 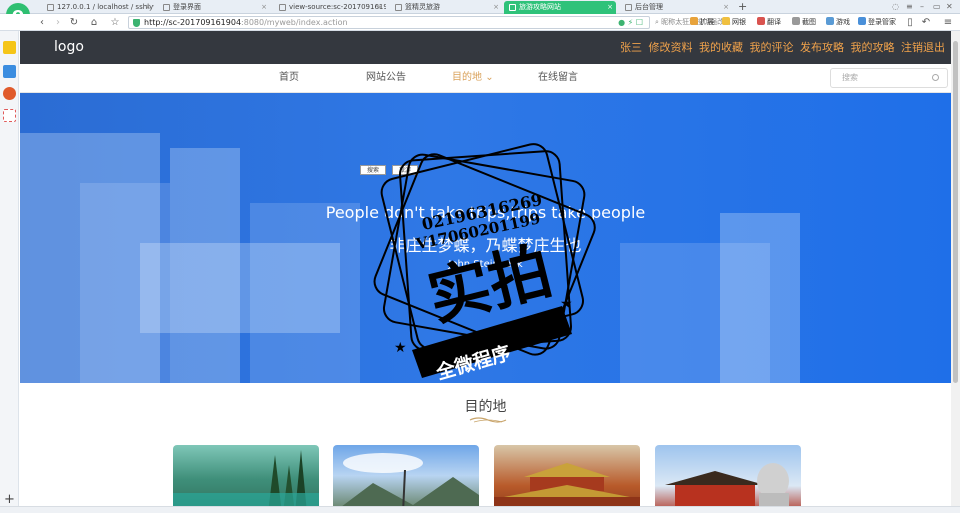 What do you see at coordinates (923, 47) in the screenshot?
I see `logout-link: 注销退出` at bounding box center [923, 47].